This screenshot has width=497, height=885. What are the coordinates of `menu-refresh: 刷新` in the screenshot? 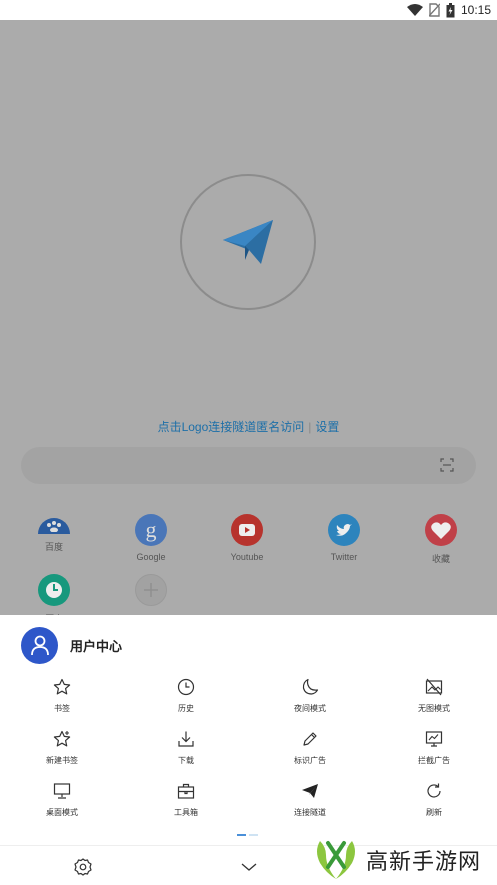 It's located at (434, 799).